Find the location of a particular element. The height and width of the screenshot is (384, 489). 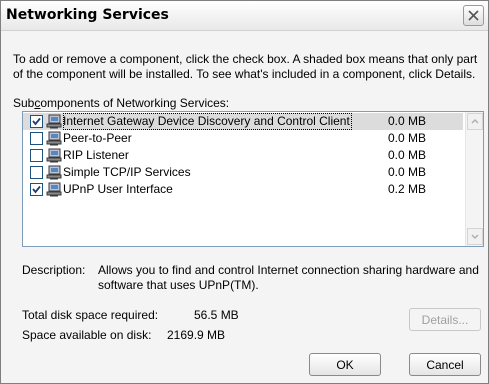

vertical-scrollbar is located at coordinates (474, 179).